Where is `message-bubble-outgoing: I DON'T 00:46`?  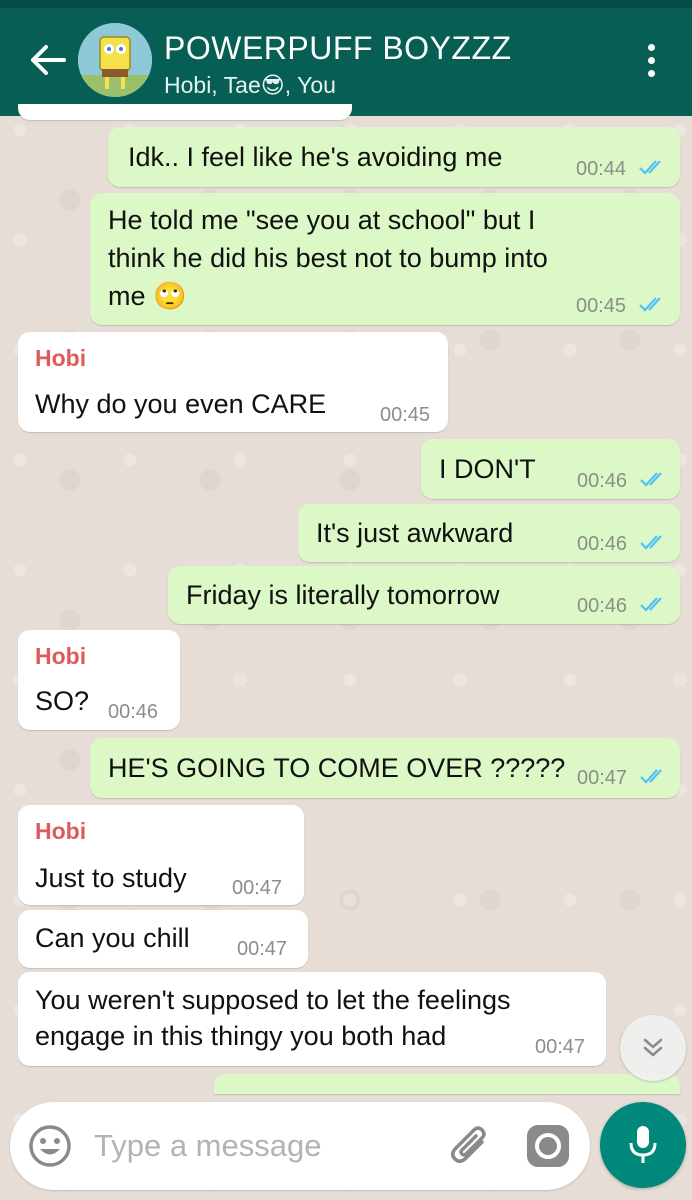 message-bubble-outgoing: I DON'T 00:46 is located at coordinates (550, 469).